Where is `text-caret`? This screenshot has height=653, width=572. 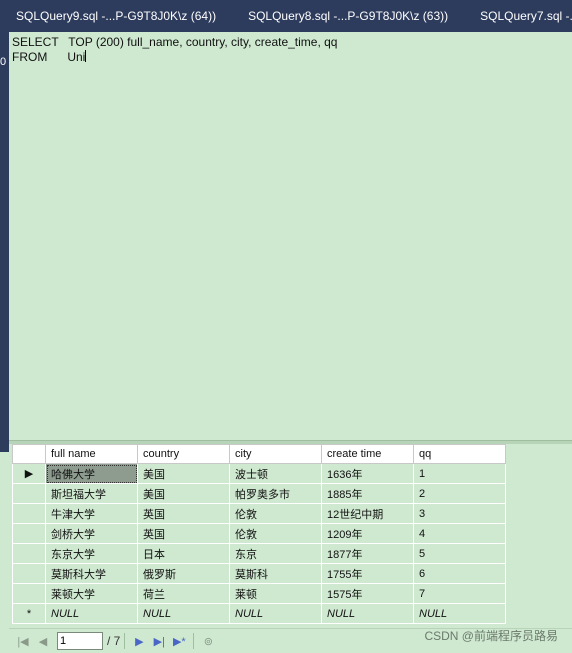 text-caret is located at coordinates (86, 56).